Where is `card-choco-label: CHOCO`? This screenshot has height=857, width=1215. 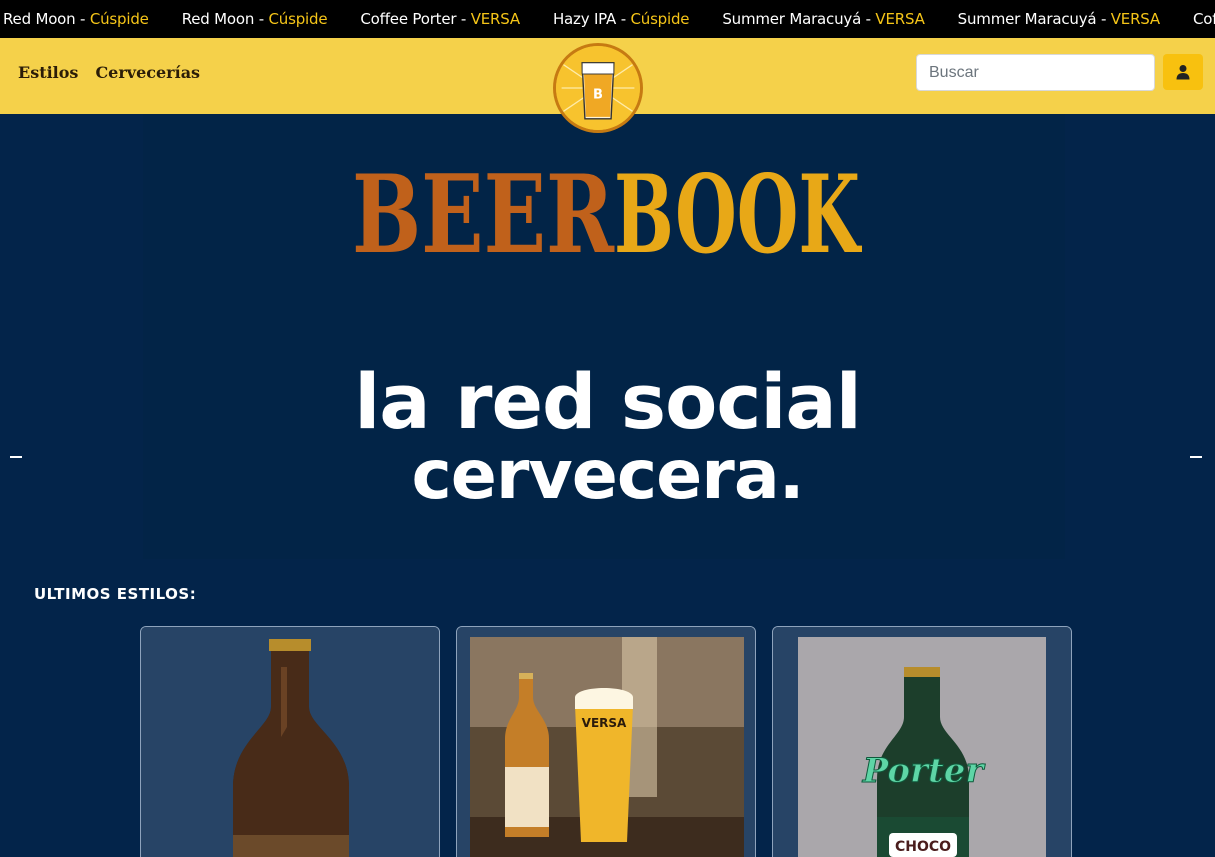 card-choco-label: CHOCO is located at coordinates (923, 847).